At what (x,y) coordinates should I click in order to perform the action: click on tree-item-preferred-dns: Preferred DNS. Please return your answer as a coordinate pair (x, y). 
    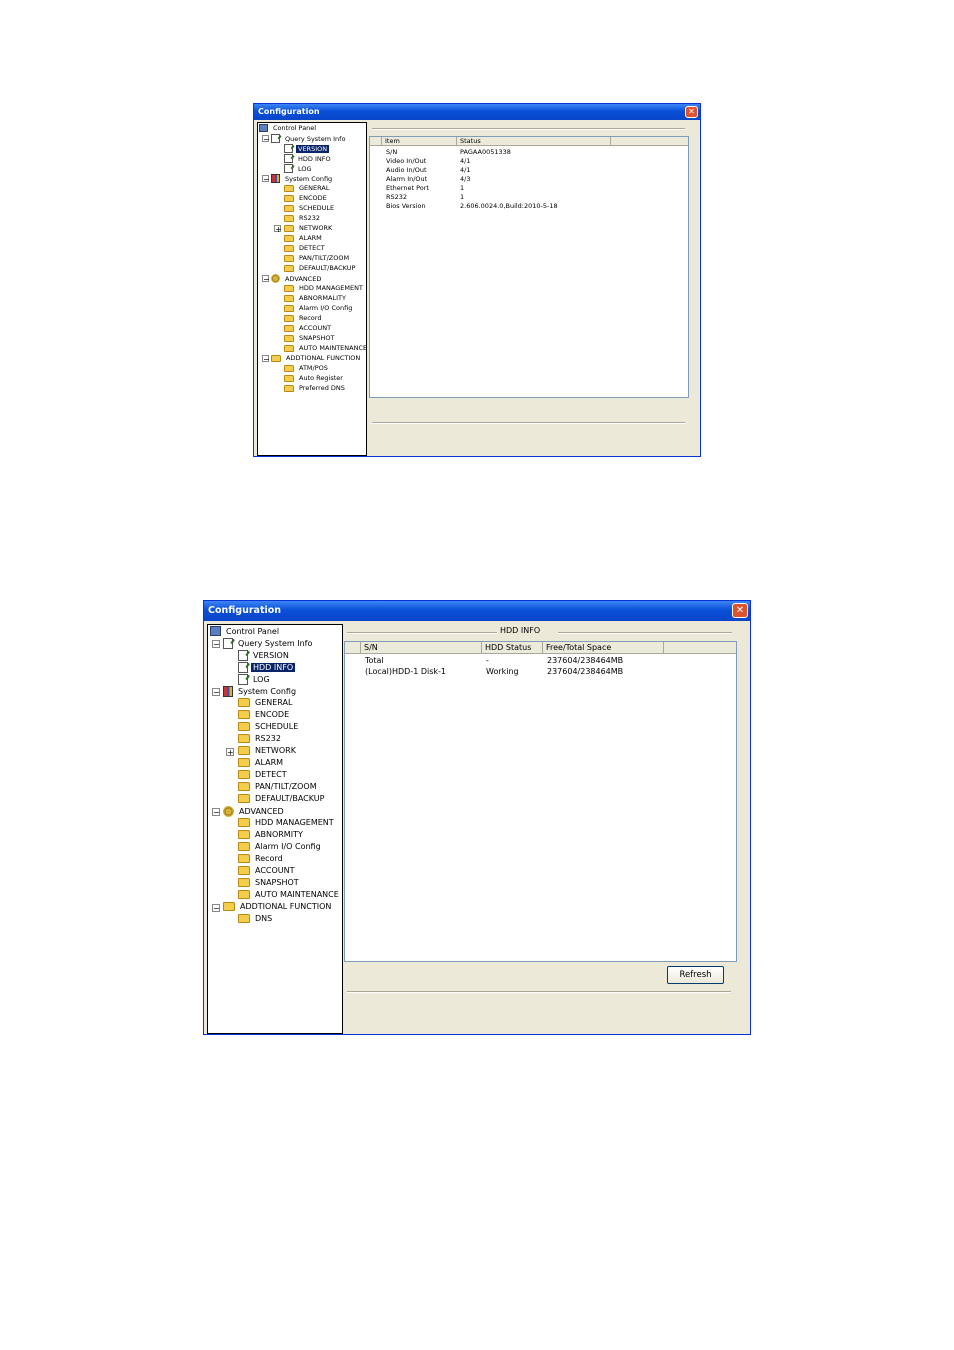
    Looking at the image, I should click on (315, 388).